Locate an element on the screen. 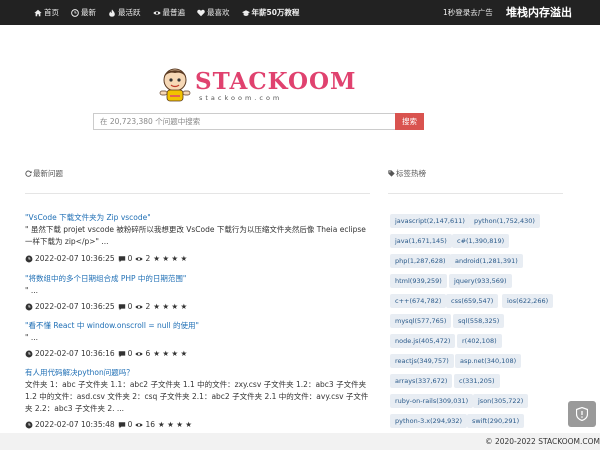  nav-most-viewed: 最普遍 is located at coordinates (169, 12).